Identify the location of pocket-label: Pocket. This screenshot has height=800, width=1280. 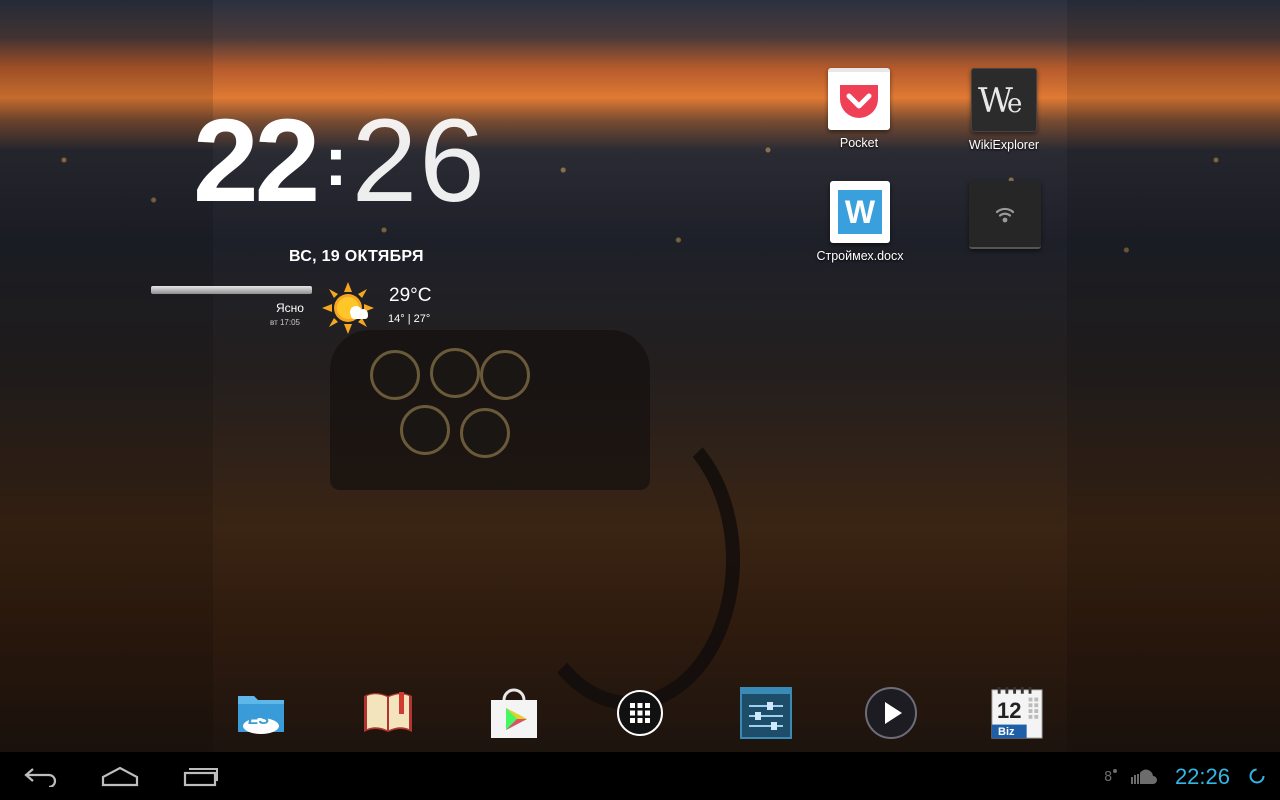
(859, 143).